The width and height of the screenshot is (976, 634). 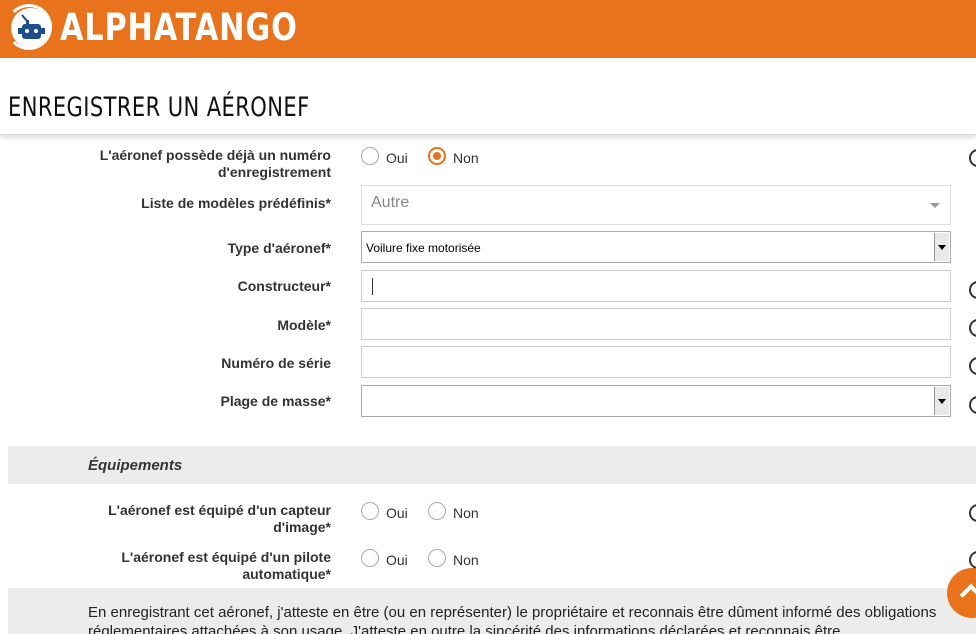 What do you see at coordinates (656, 205) in the screenshot?
I see `predefined-models-select: Autre` at bounding box center [656, 205].